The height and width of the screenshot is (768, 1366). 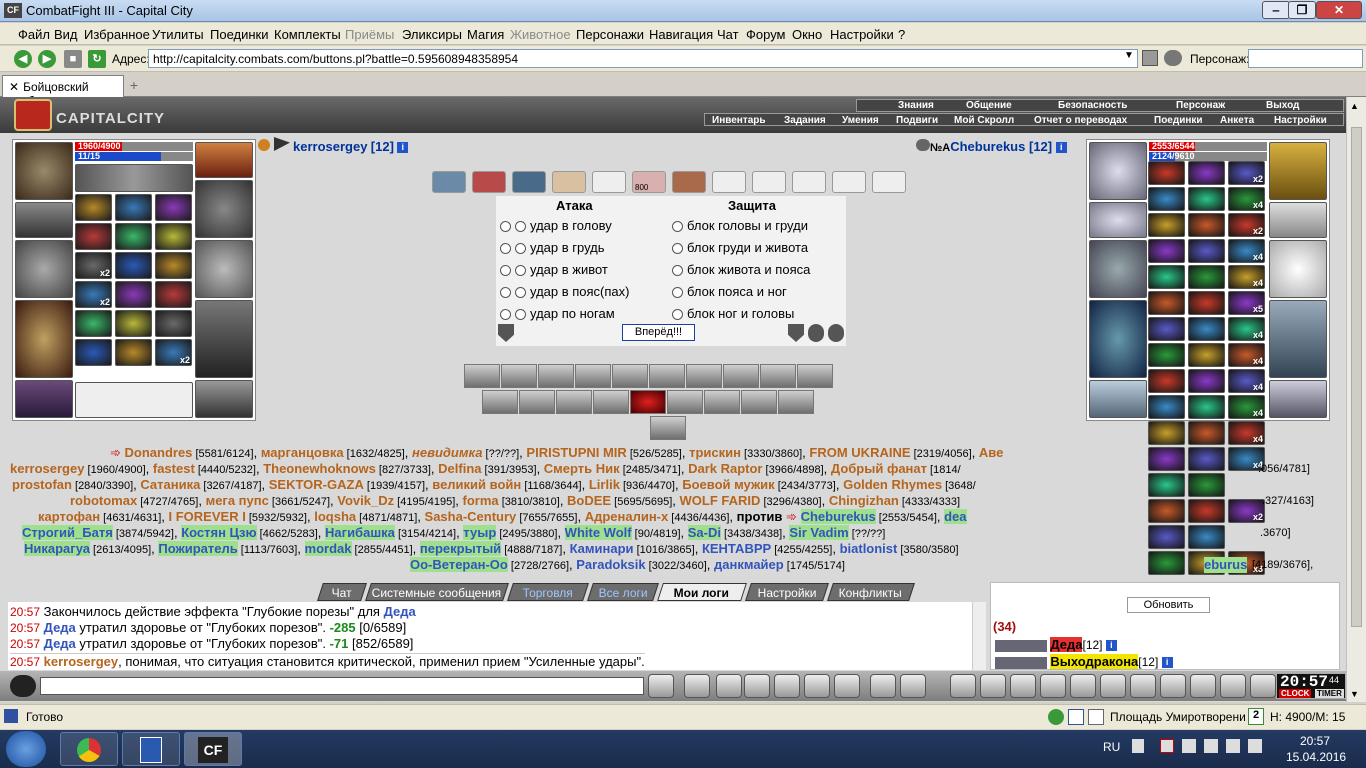 What do you see at coordinates (485, 34) in the screenshot?
I see `menu-item: Магия` at bounding box center [485, 34].